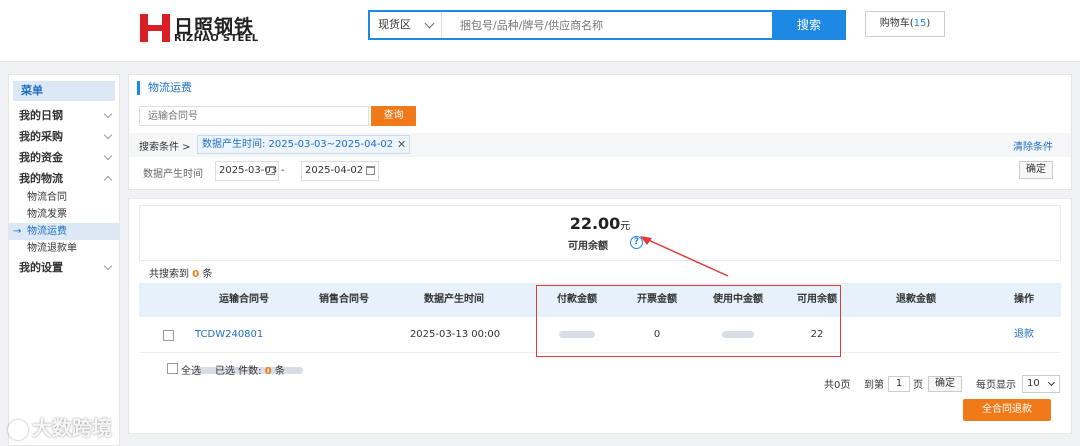 This screenshot has width=1080, height=446. I want to click on goto-confirm-button: 确定, so click(945, 384).